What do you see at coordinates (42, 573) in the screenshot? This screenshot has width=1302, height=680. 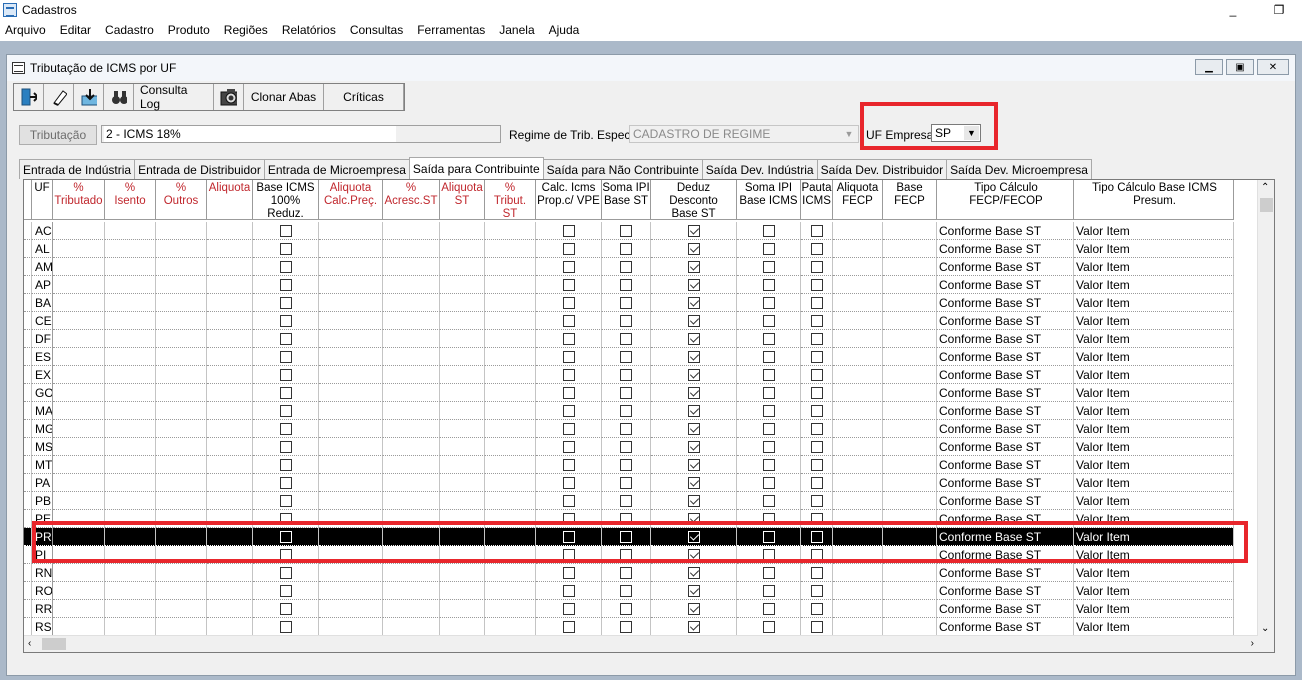 I see `cell-uf: RN` at bounding box center [42, 573].